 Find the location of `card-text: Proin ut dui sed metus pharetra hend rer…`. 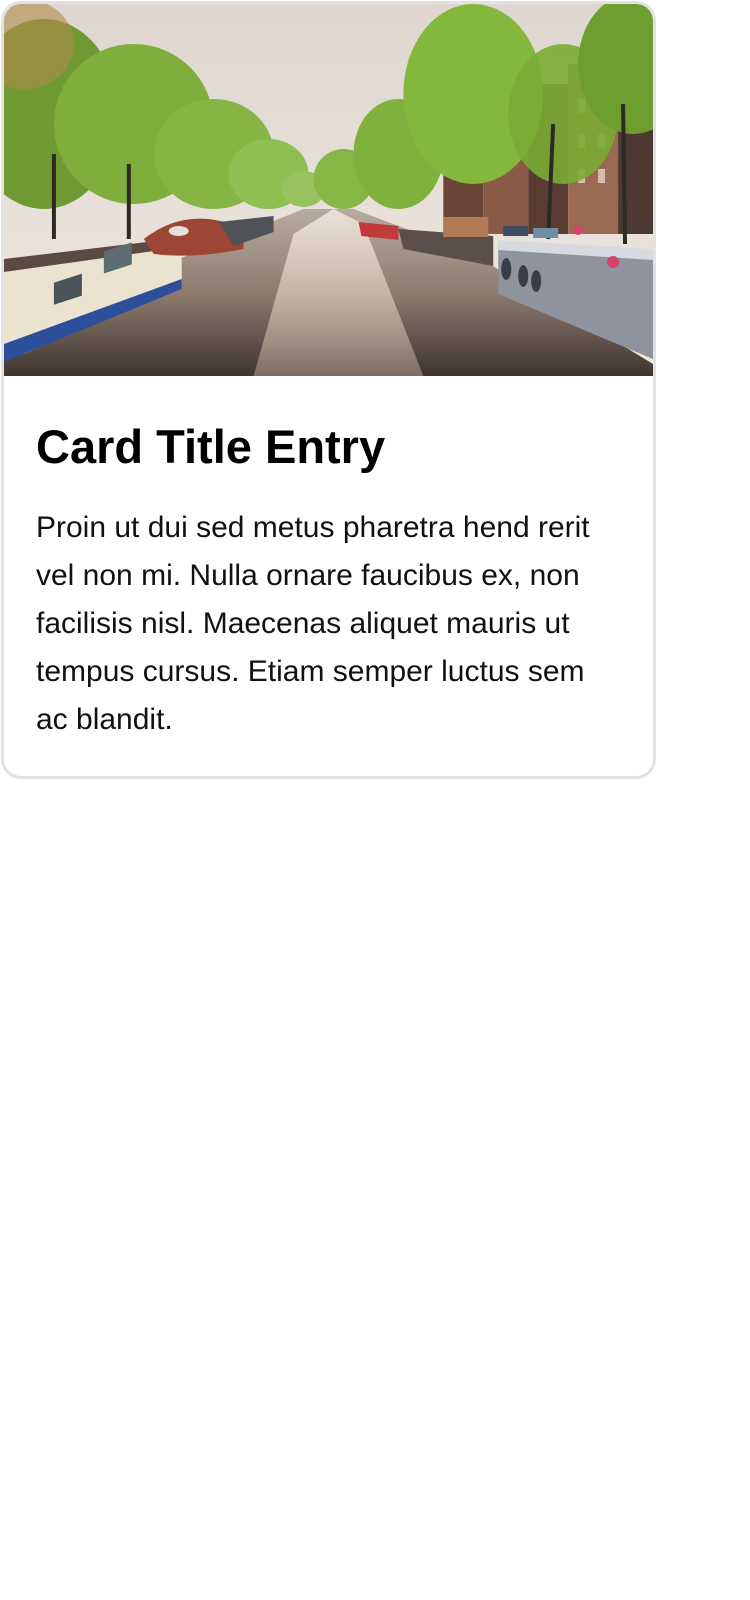

card-text: Proin ut dui sed metus pharetra hend rer… is located at coordinates (313, 623).